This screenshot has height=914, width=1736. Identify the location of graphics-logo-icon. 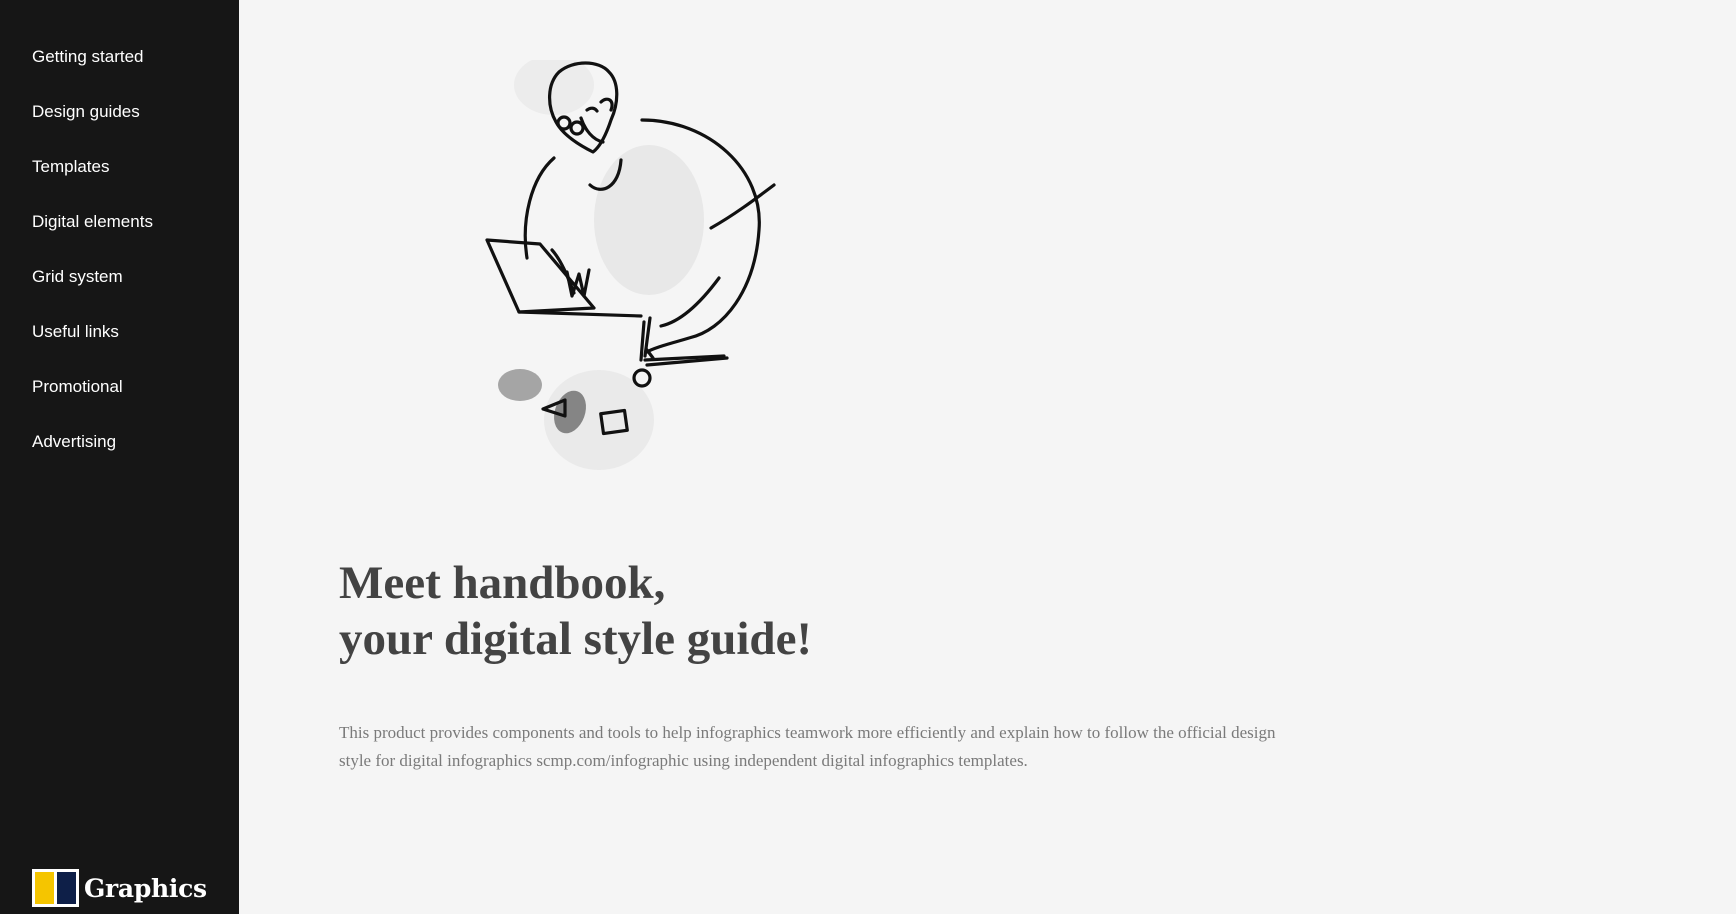
(55, 888).